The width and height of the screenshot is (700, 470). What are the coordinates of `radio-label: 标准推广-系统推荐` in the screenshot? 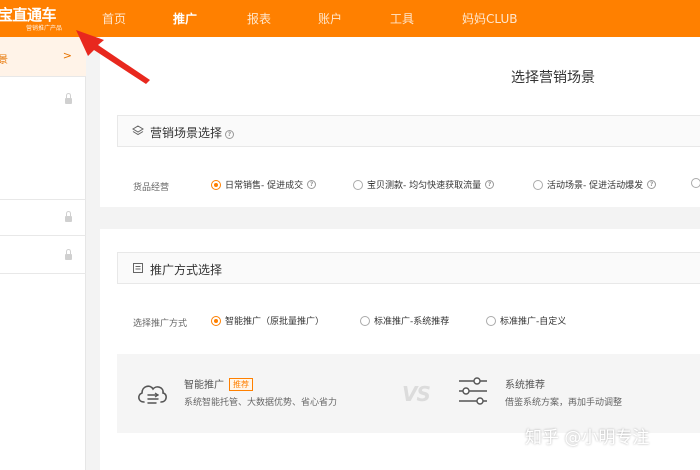 It's located at (412, 322).